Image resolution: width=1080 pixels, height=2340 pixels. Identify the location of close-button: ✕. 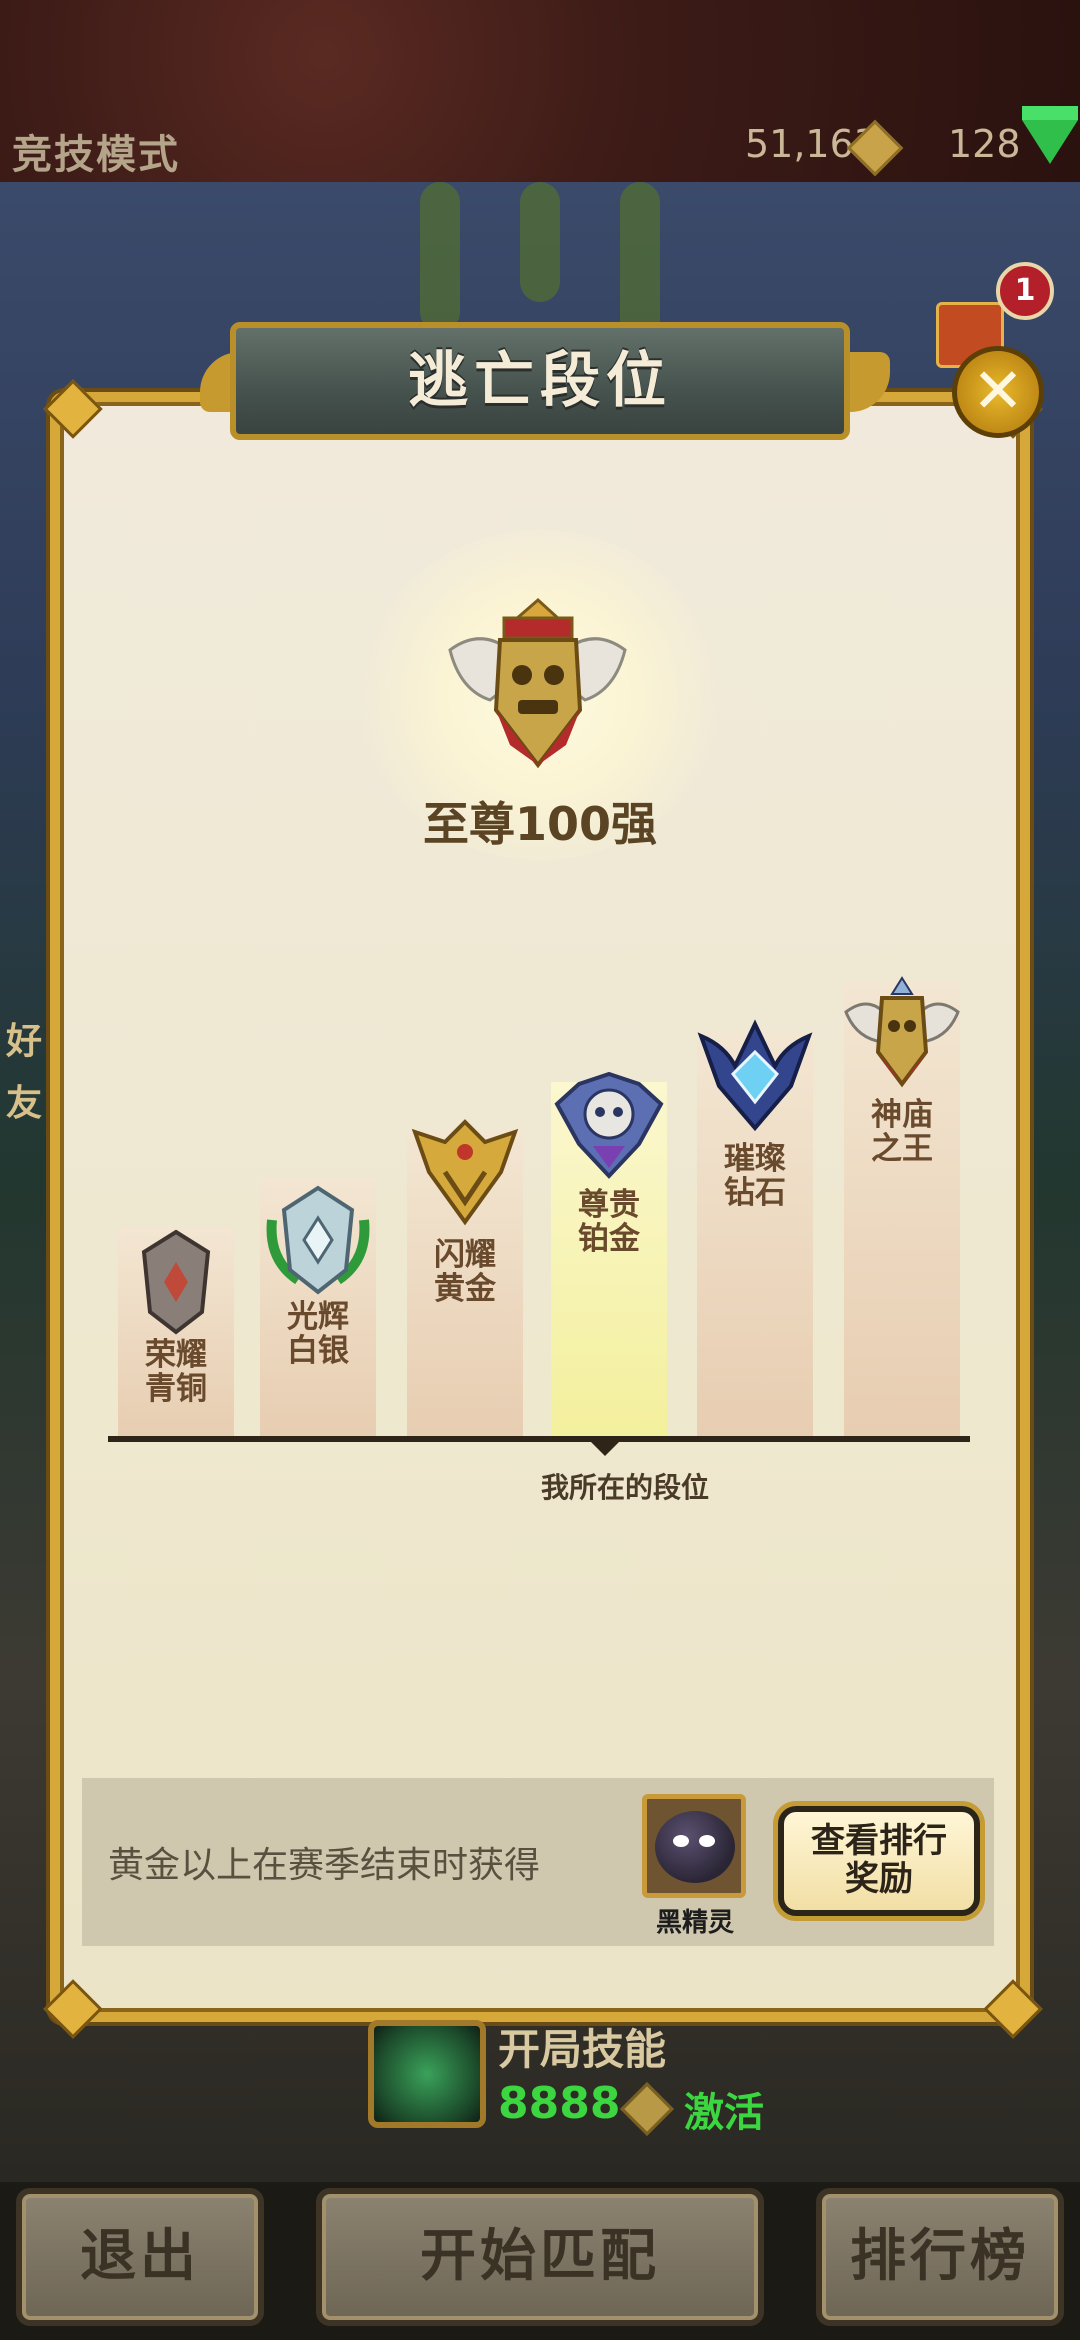
(998, 392).